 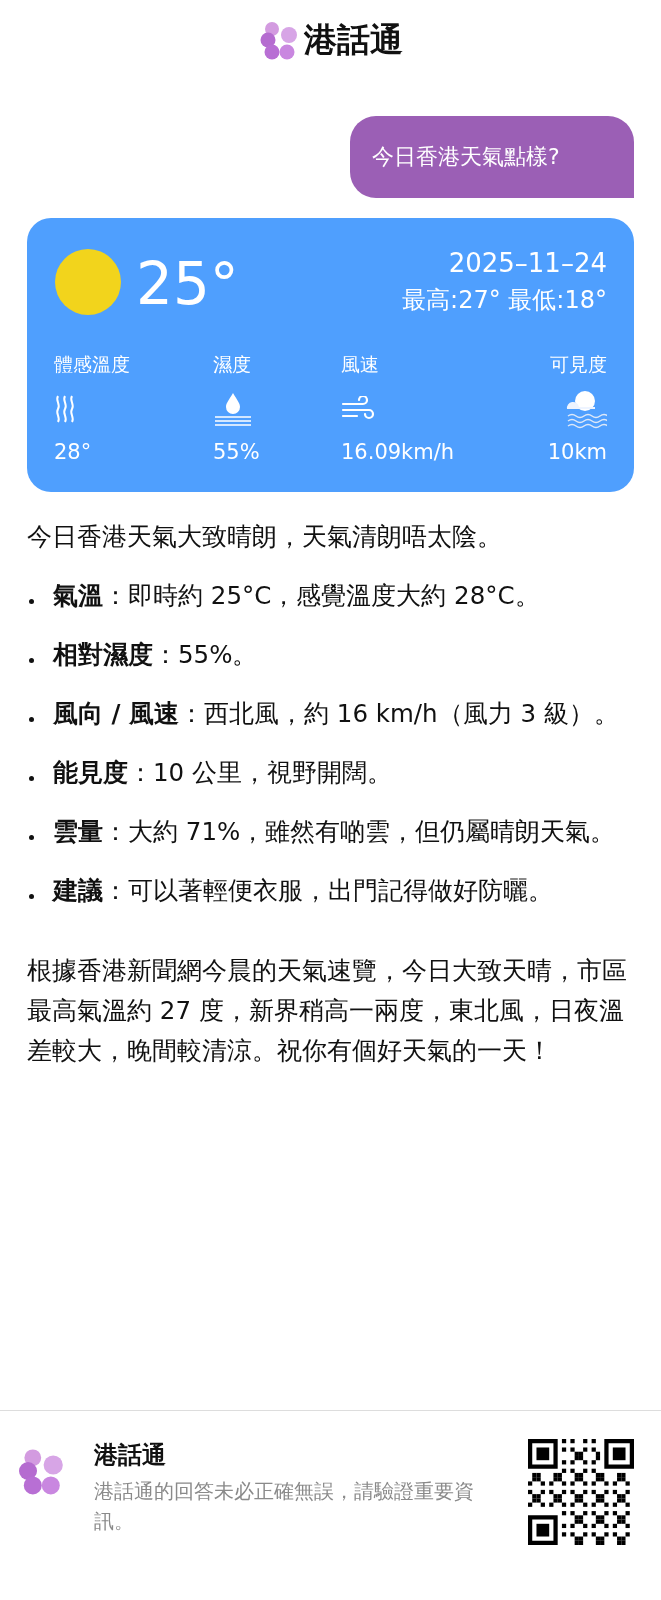 I want to click on current-temperature: 25°, so click(x=187, y=284).